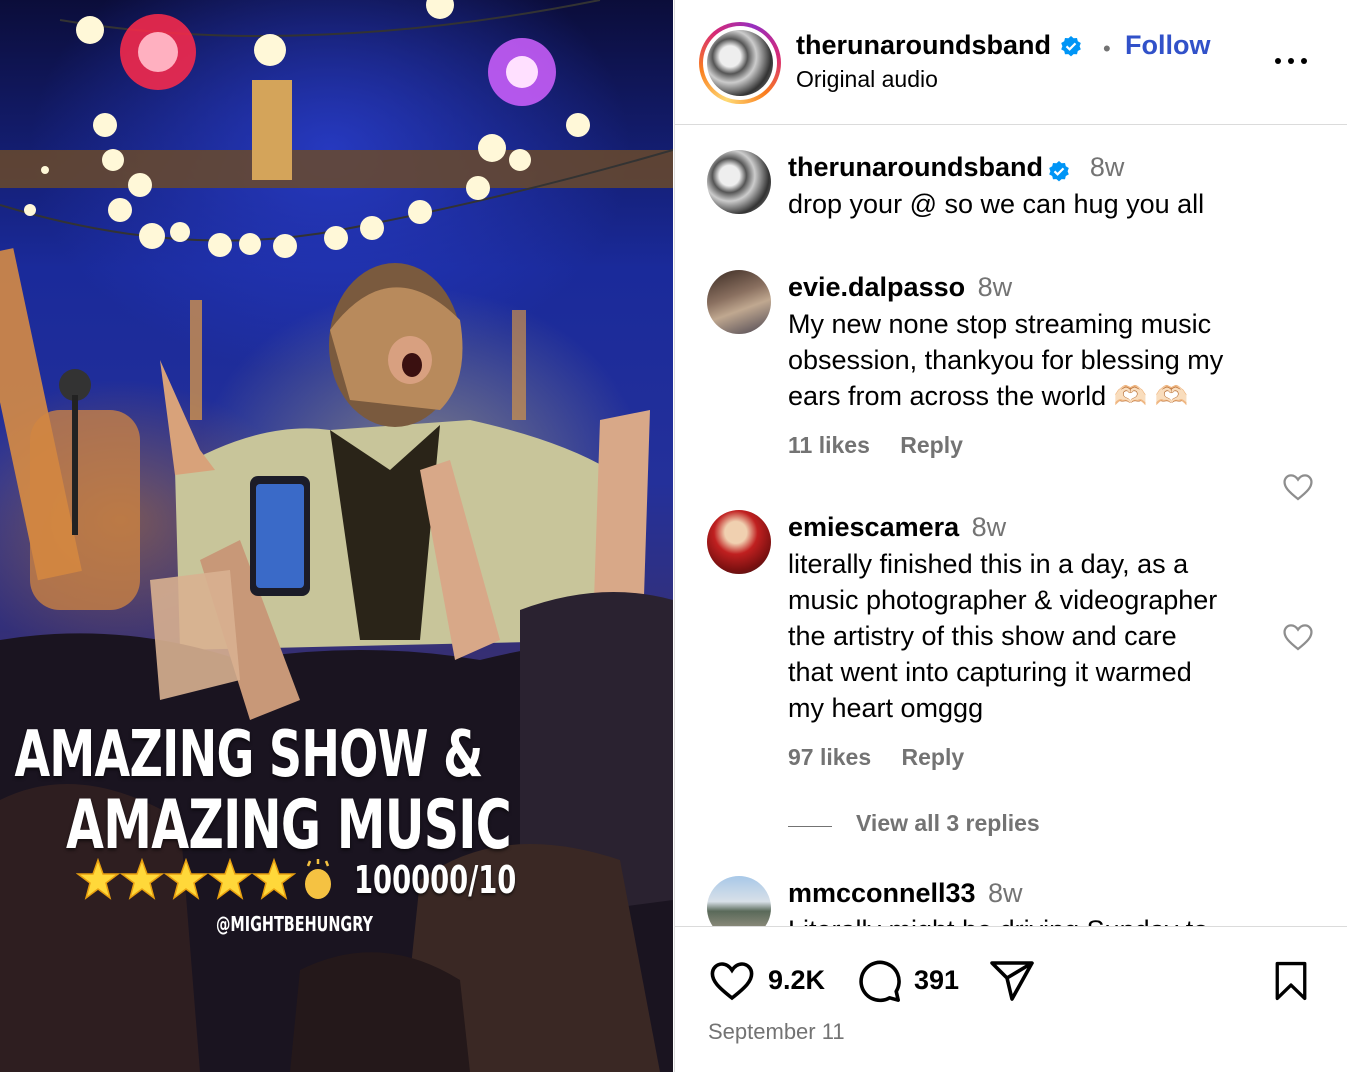  I want to click on rating-text: 100000/10, so click(435, 880).